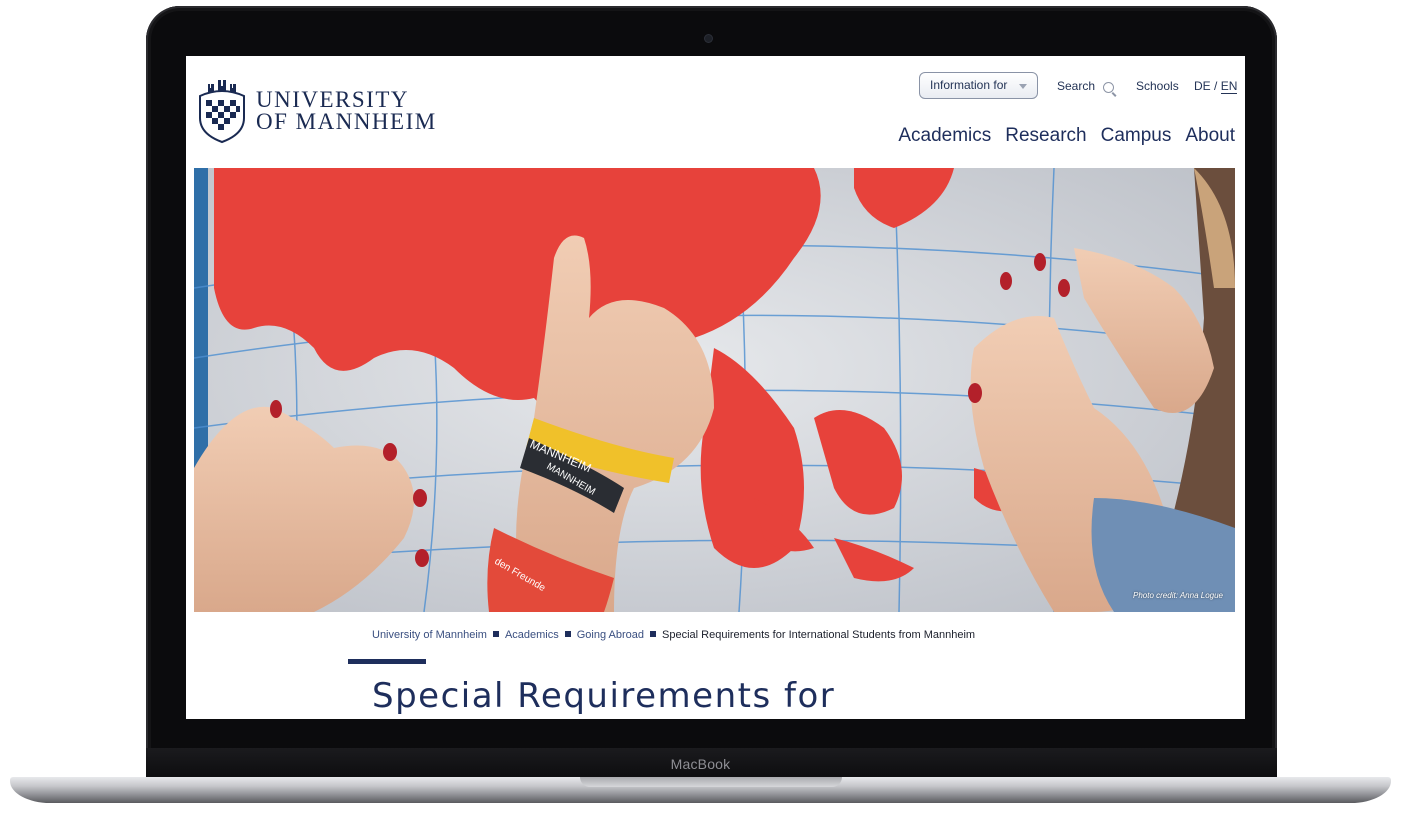 This screenshot has height=820, width=1401. What do you see at coordinates (1229, 86) in the screenshot?
I see `lang-en-link: EN` at bounding box center [1229, 86].